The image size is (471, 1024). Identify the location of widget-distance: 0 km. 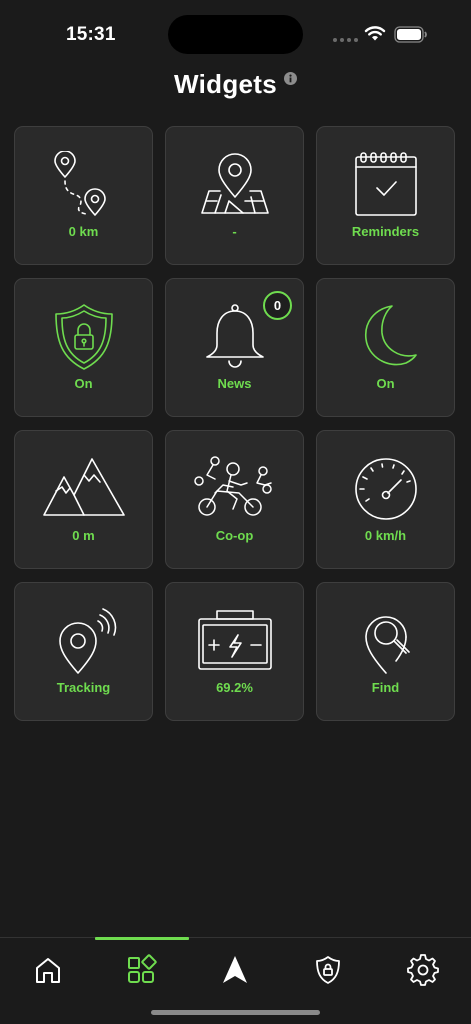
(83, 195).